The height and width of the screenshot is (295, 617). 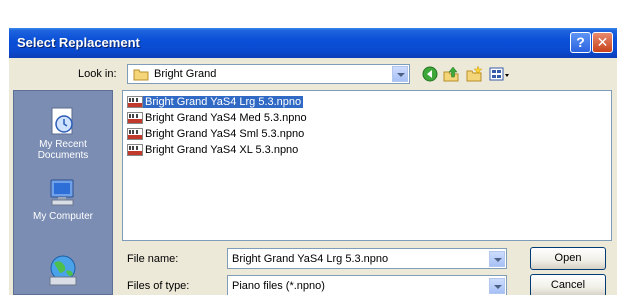 I want to click on new-folder-icon, so click(x=474, y=74).